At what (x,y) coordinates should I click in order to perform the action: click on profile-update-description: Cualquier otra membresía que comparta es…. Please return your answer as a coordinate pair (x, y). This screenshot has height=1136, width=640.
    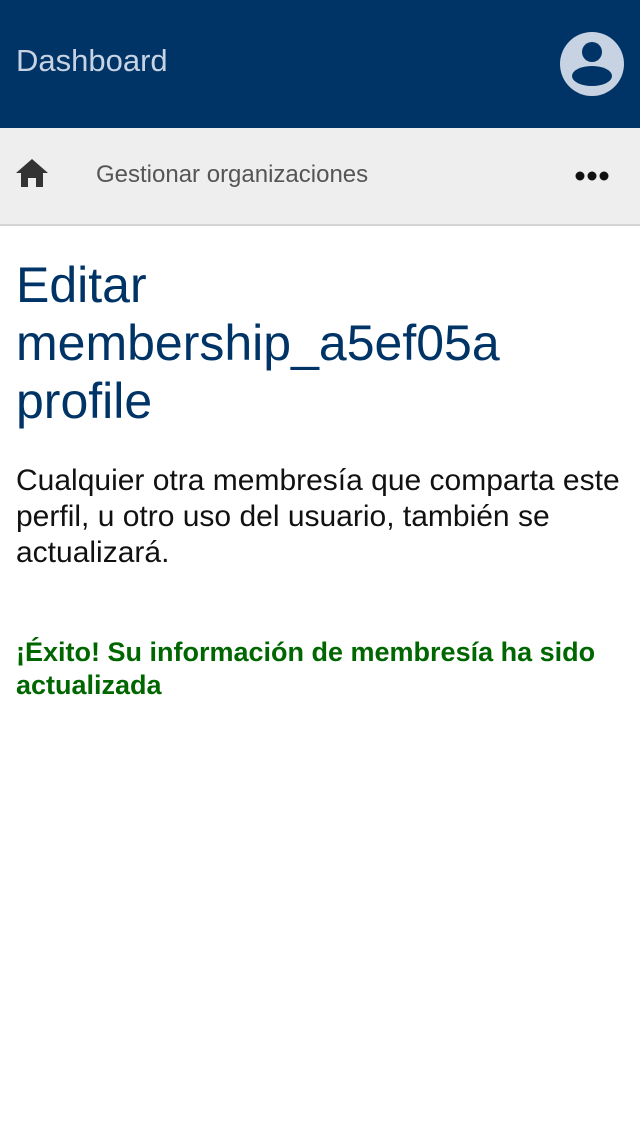
    Looking at the image, I should click on (318, 516).